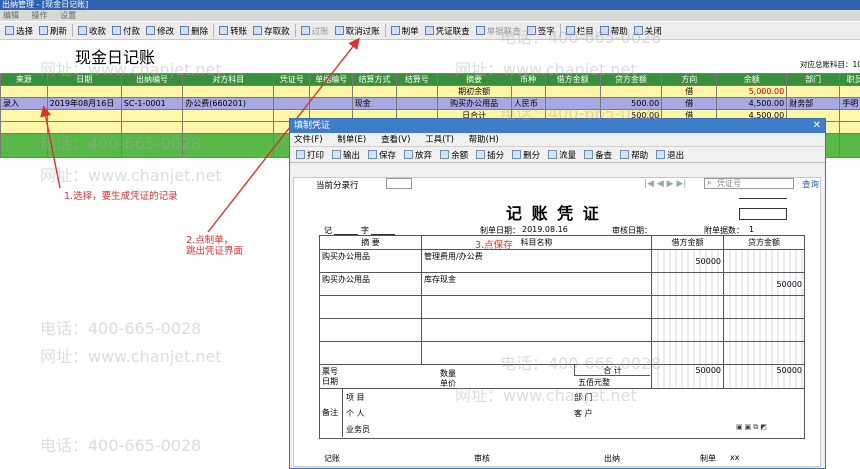  Describe the element at coordinates (370, 242) in the screenshot. I see `header-summary: 摘 要` at that location.